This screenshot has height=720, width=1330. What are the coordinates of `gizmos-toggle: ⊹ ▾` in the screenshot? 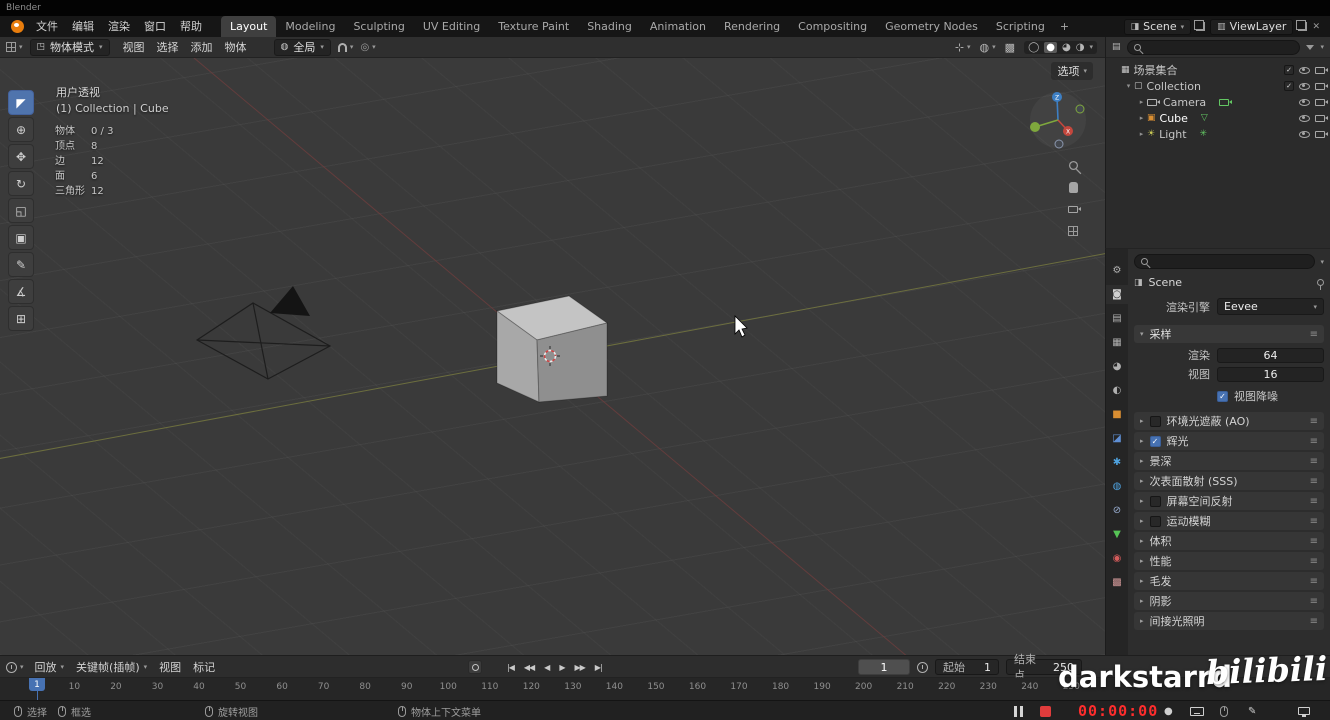 It's located at (963, 47).